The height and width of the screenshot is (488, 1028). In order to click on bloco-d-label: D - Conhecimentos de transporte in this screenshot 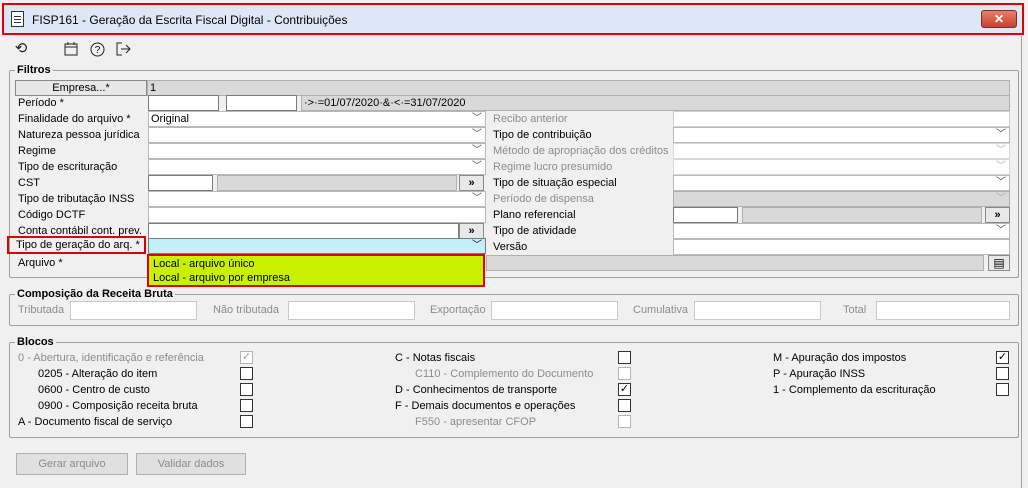, I will do `click(476, 390)`.